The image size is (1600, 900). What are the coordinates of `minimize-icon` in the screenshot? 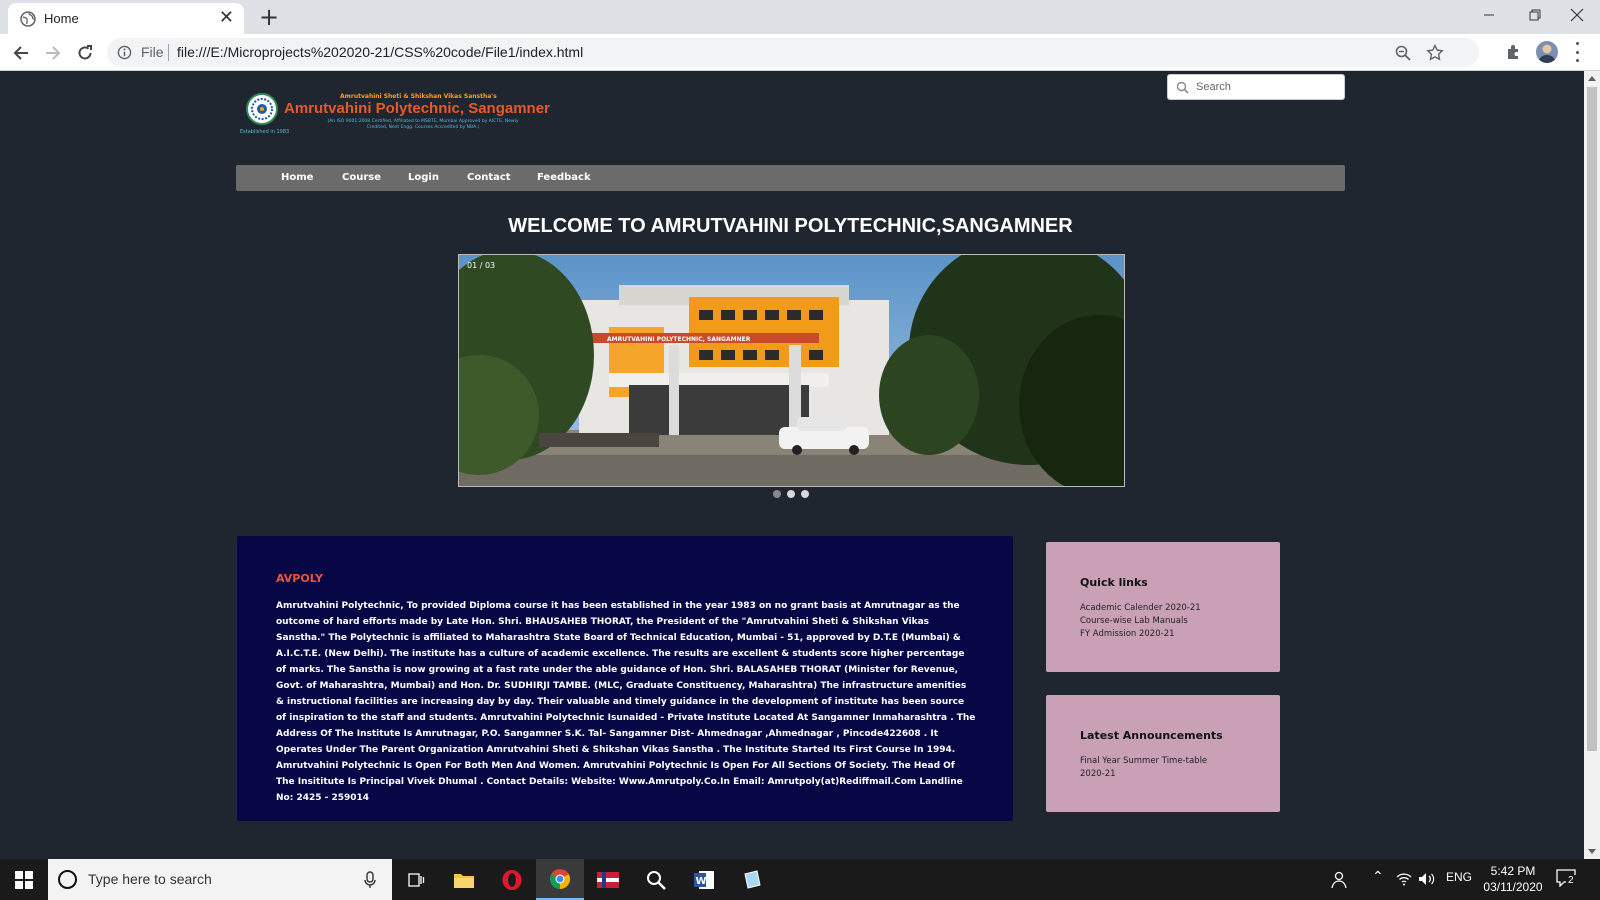 It's located at (1489, 15).